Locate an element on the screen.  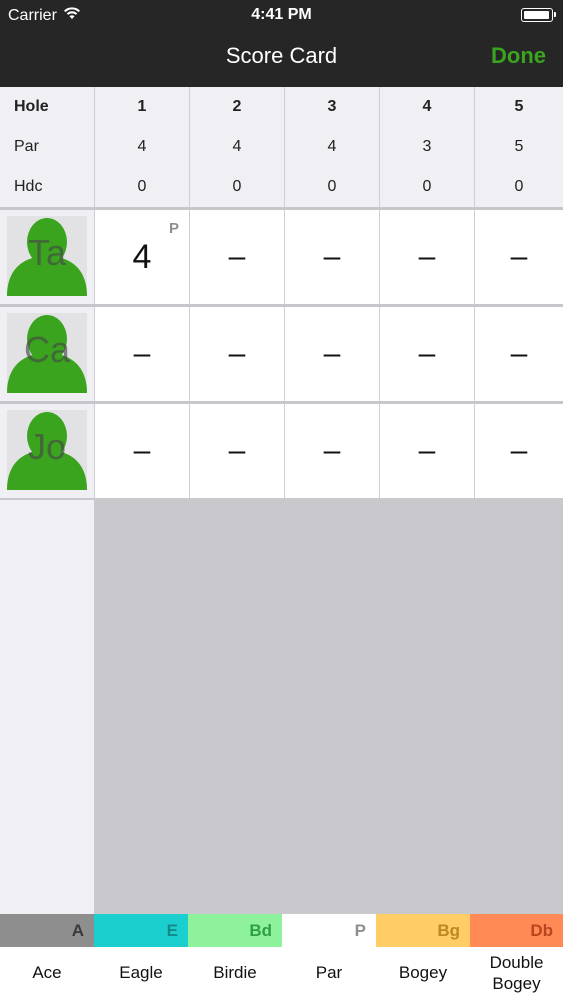
hole-number: 5 is located at coordinates (519, 106).